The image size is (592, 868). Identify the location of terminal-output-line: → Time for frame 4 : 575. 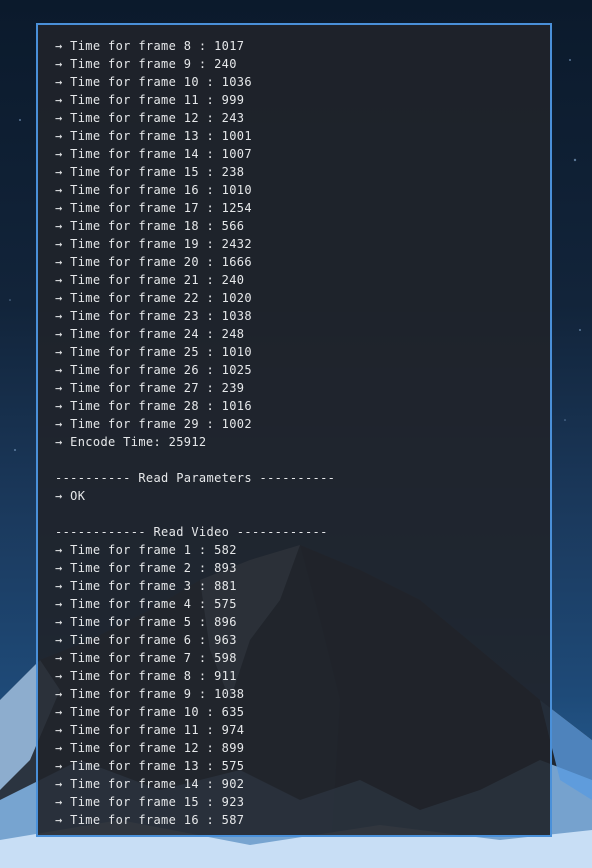
(146, 604).